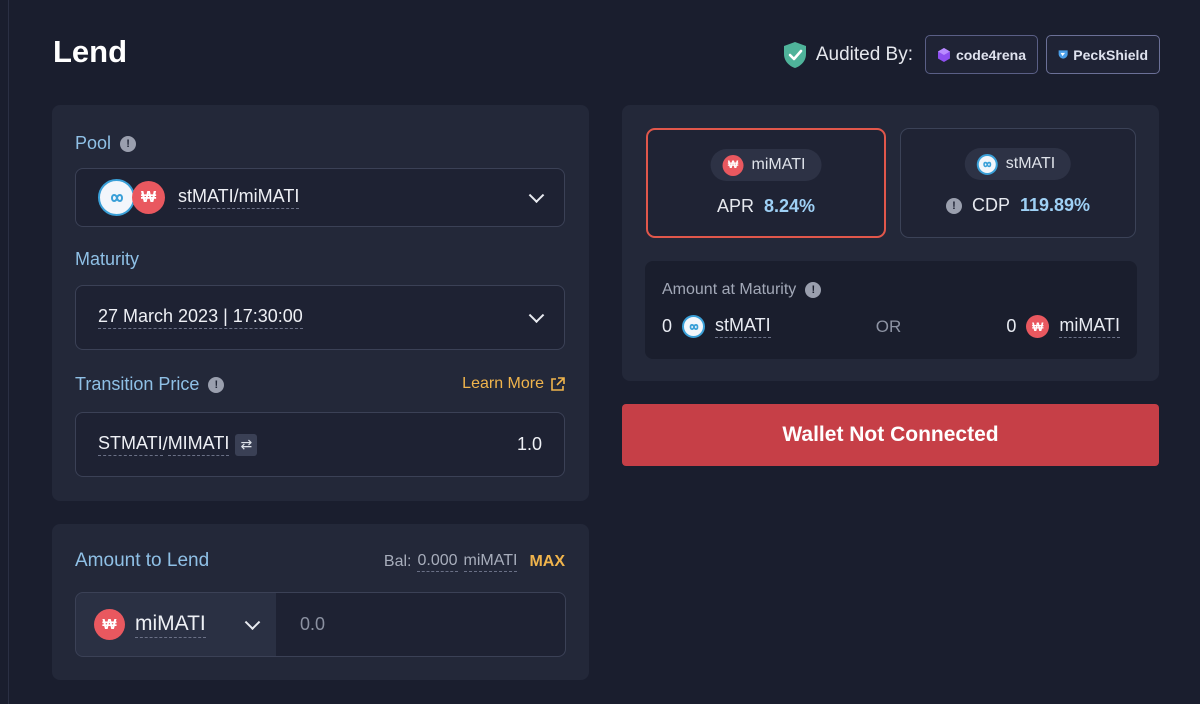 The image size is (1200, 704). Describe the element at coordinates (93, 143) in the screenshot. I see `pool-label: Pool` at that location.